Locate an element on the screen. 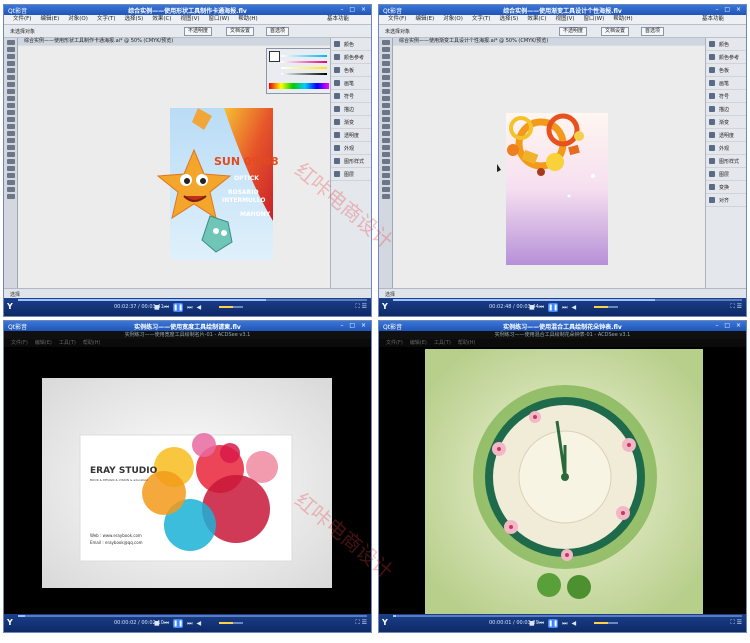  brush-tool-icon is located at coordinates (10, 91).